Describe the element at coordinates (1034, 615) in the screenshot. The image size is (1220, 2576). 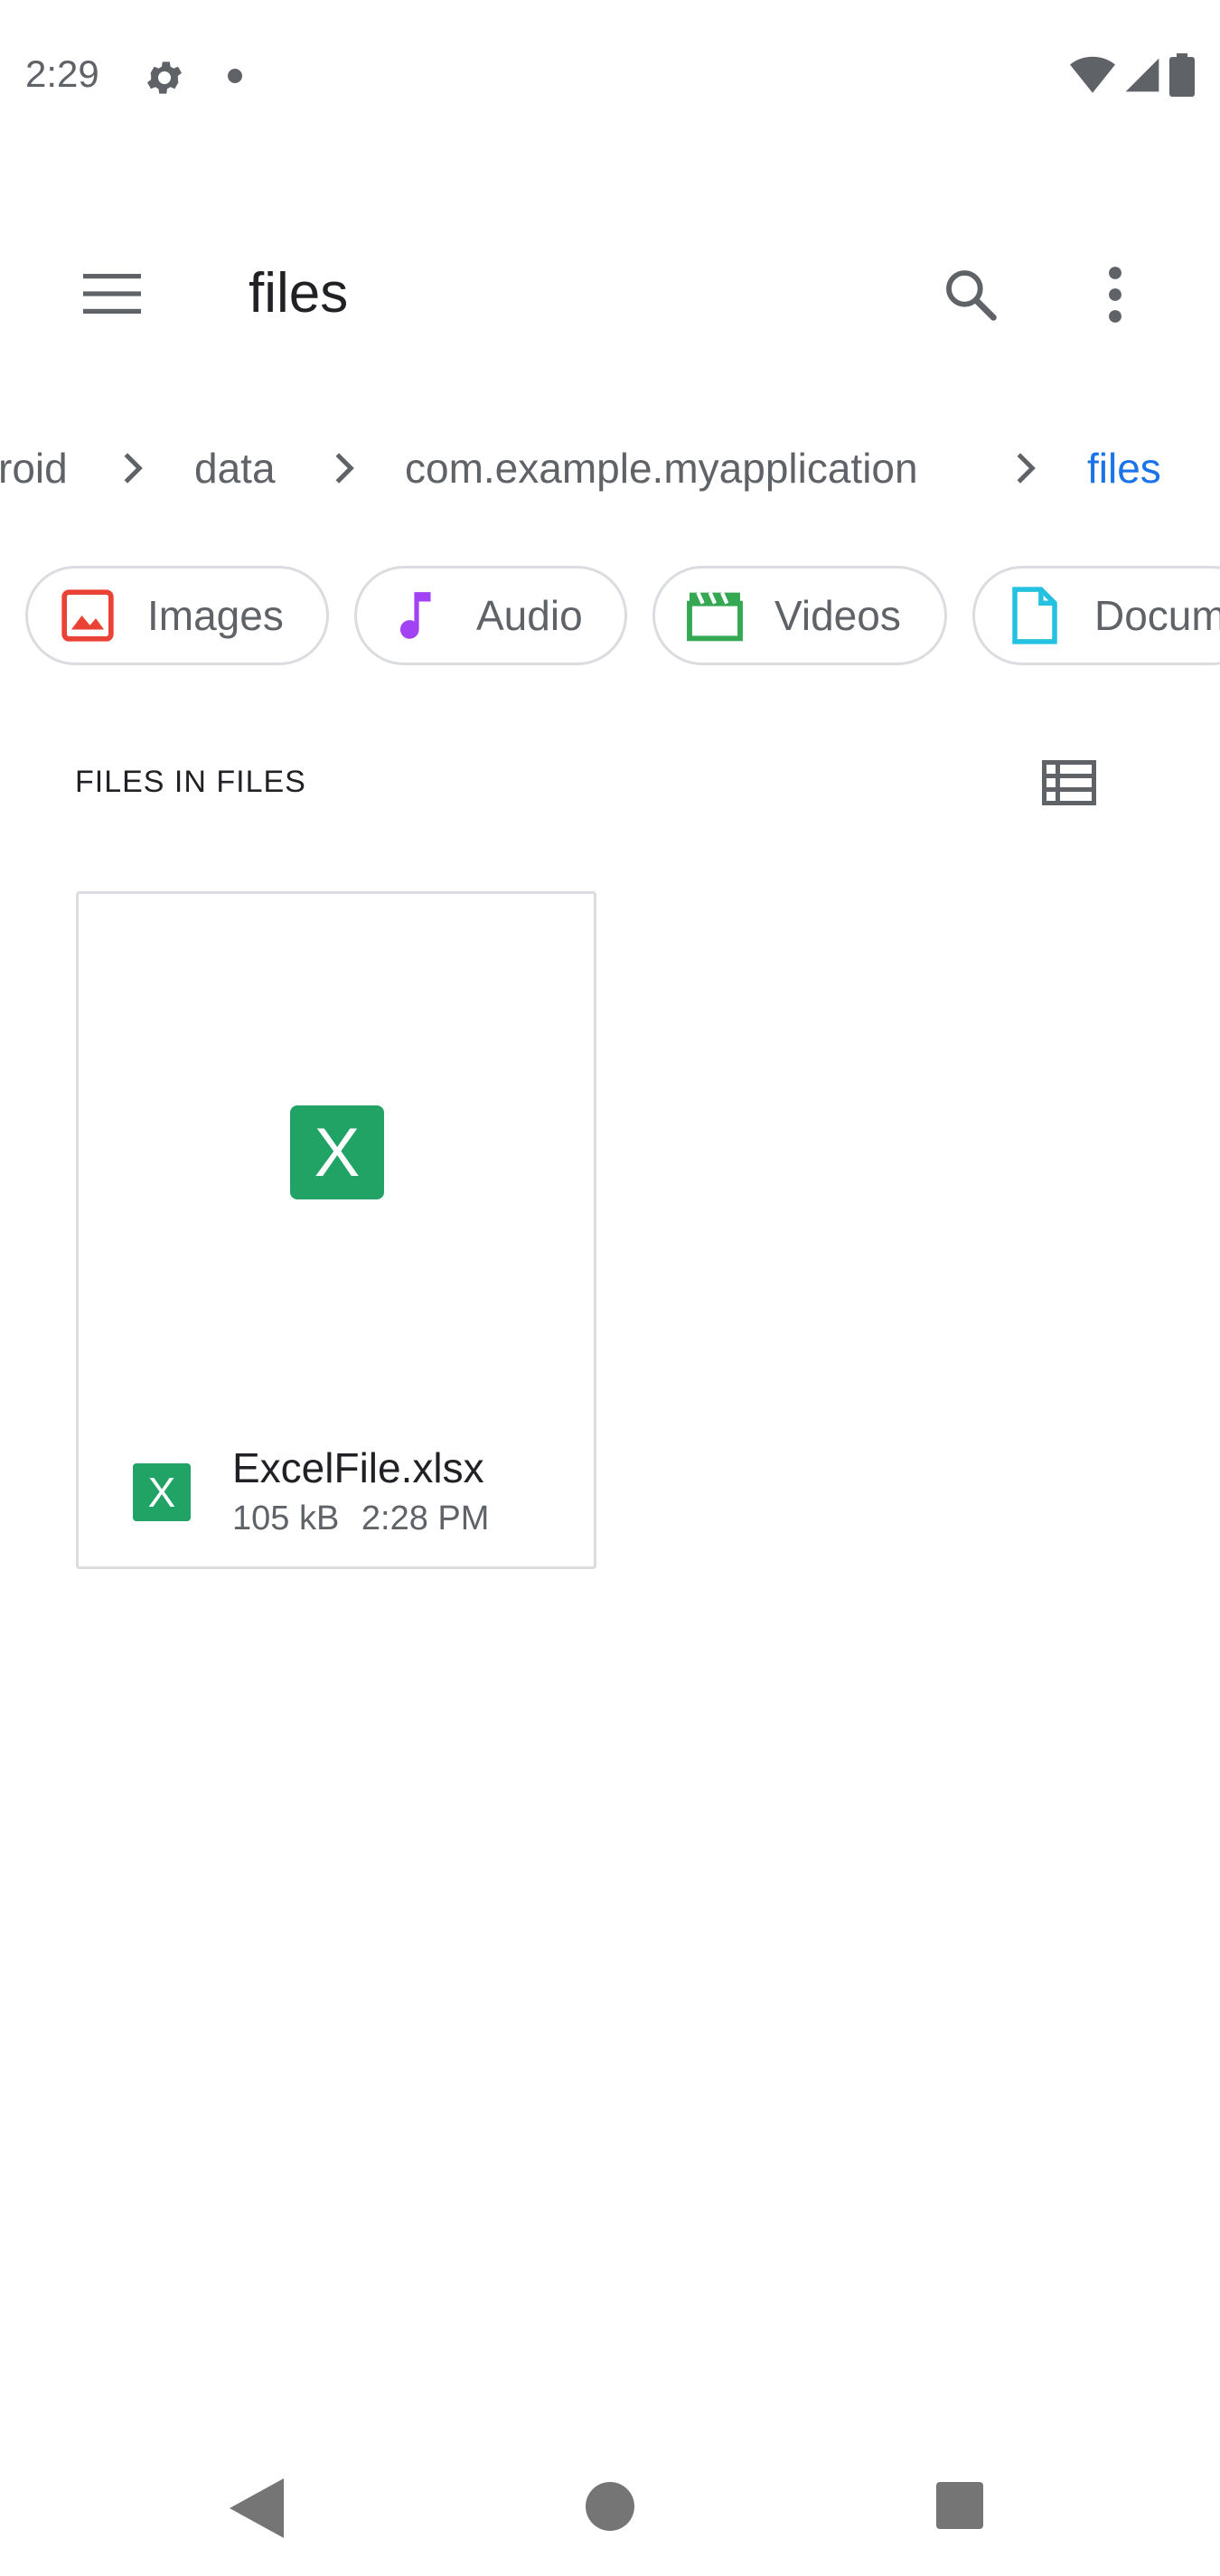
I see `document-icon` at that location.